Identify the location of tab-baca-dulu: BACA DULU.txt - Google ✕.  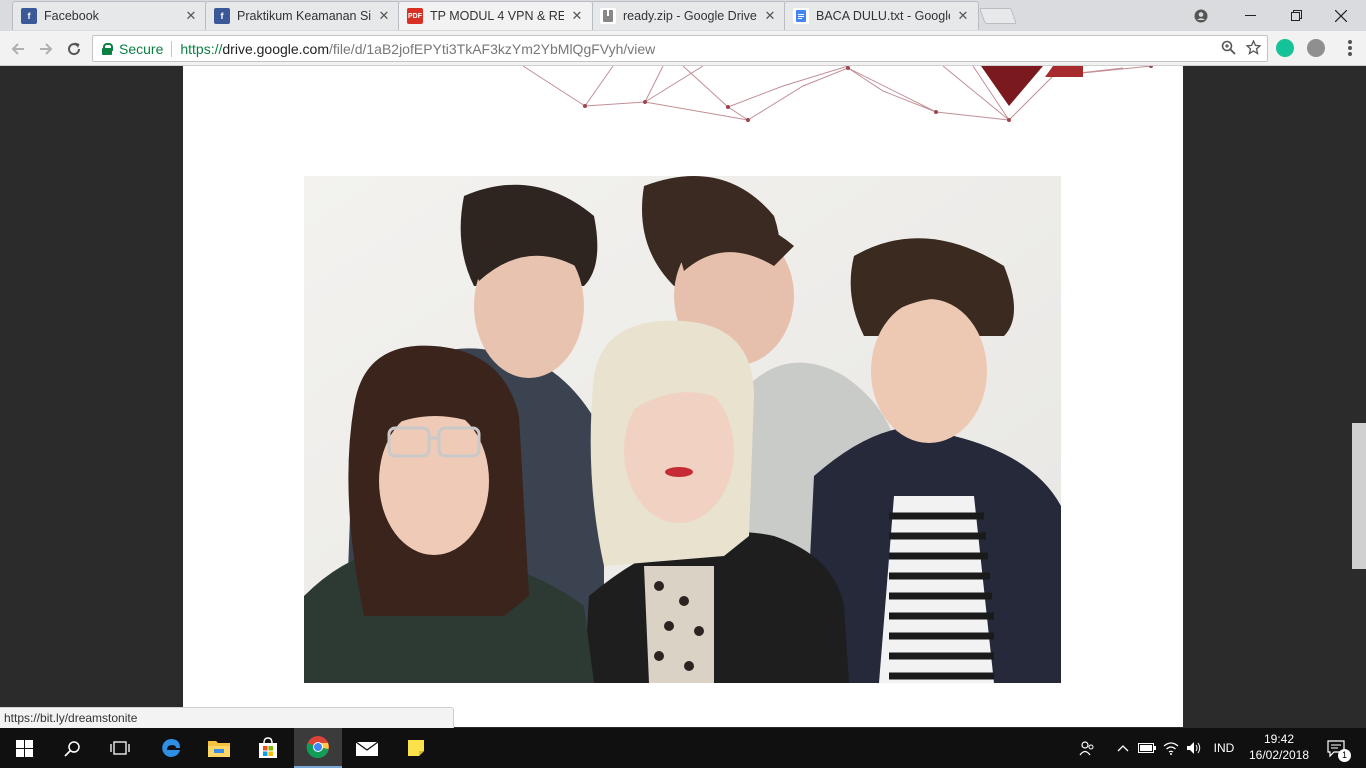
(881, 15).